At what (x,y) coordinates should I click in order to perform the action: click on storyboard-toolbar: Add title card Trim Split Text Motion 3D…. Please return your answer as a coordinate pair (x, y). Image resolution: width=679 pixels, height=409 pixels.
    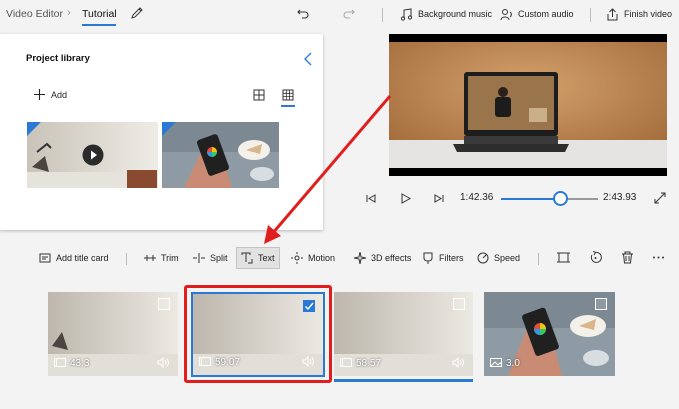
    Looking at the image, I should click on (339, 258).